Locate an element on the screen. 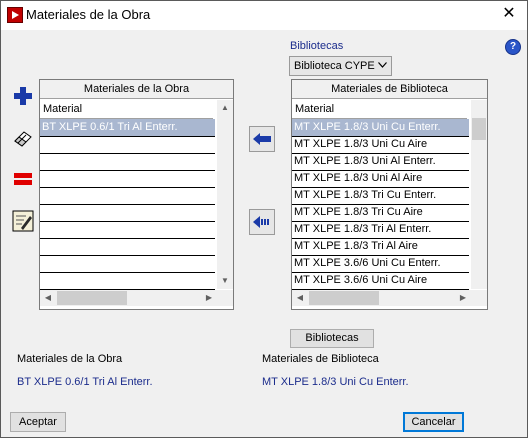 This screenshot has width=528, height=438. delete-icon is located at coordinates (23, 179).